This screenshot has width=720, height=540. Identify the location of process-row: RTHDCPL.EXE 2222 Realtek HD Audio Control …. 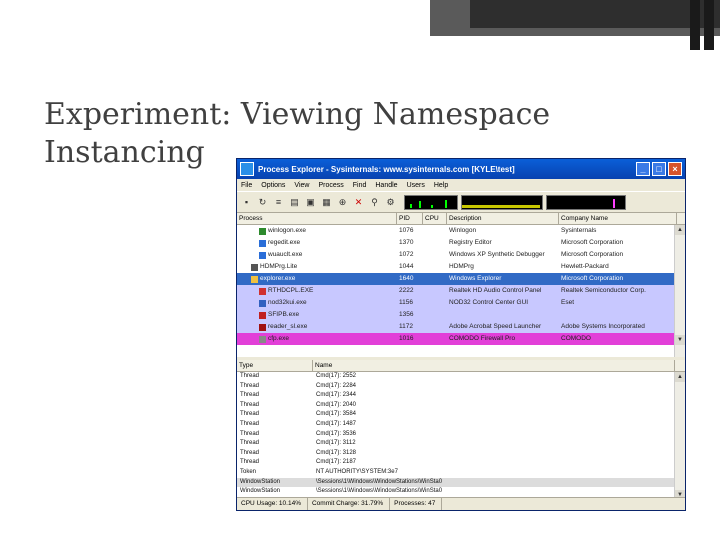
(461, 291).